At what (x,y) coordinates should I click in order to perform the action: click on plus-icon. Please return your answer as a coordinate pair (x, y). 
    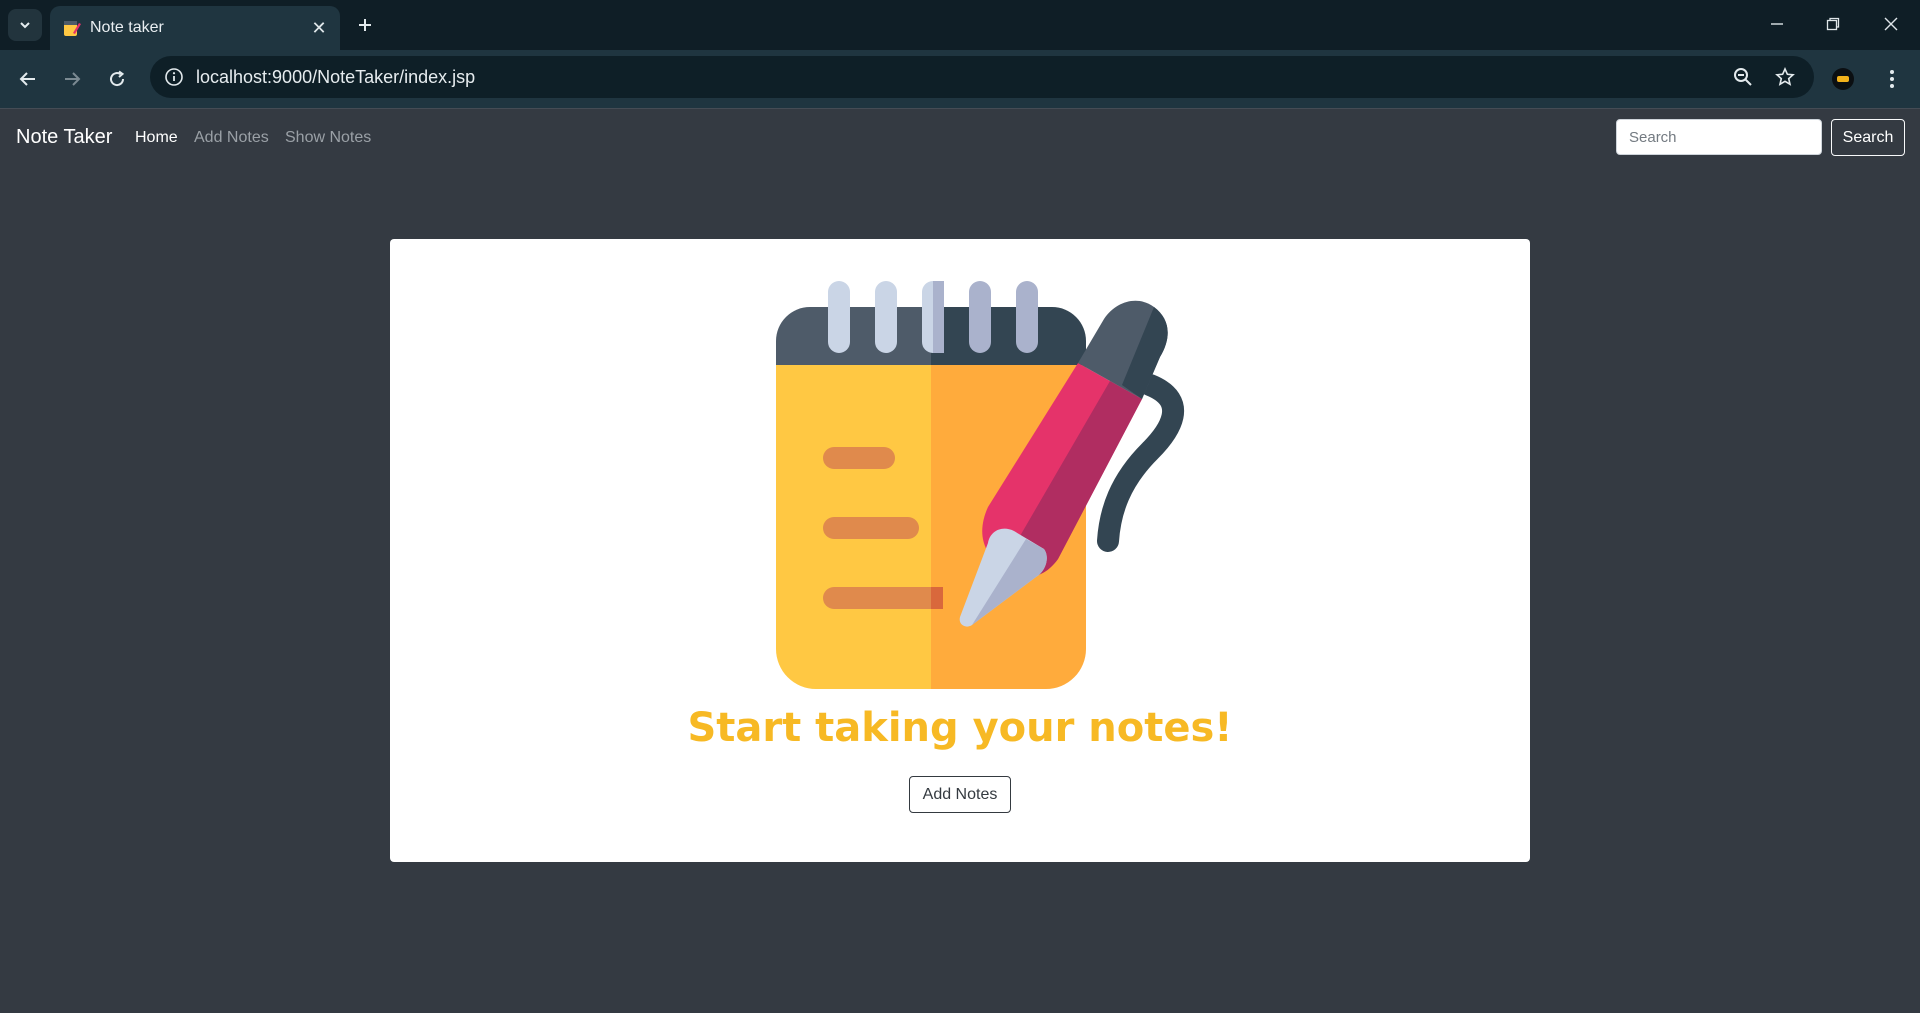
    Looking at the image, I should click on (365, 25).